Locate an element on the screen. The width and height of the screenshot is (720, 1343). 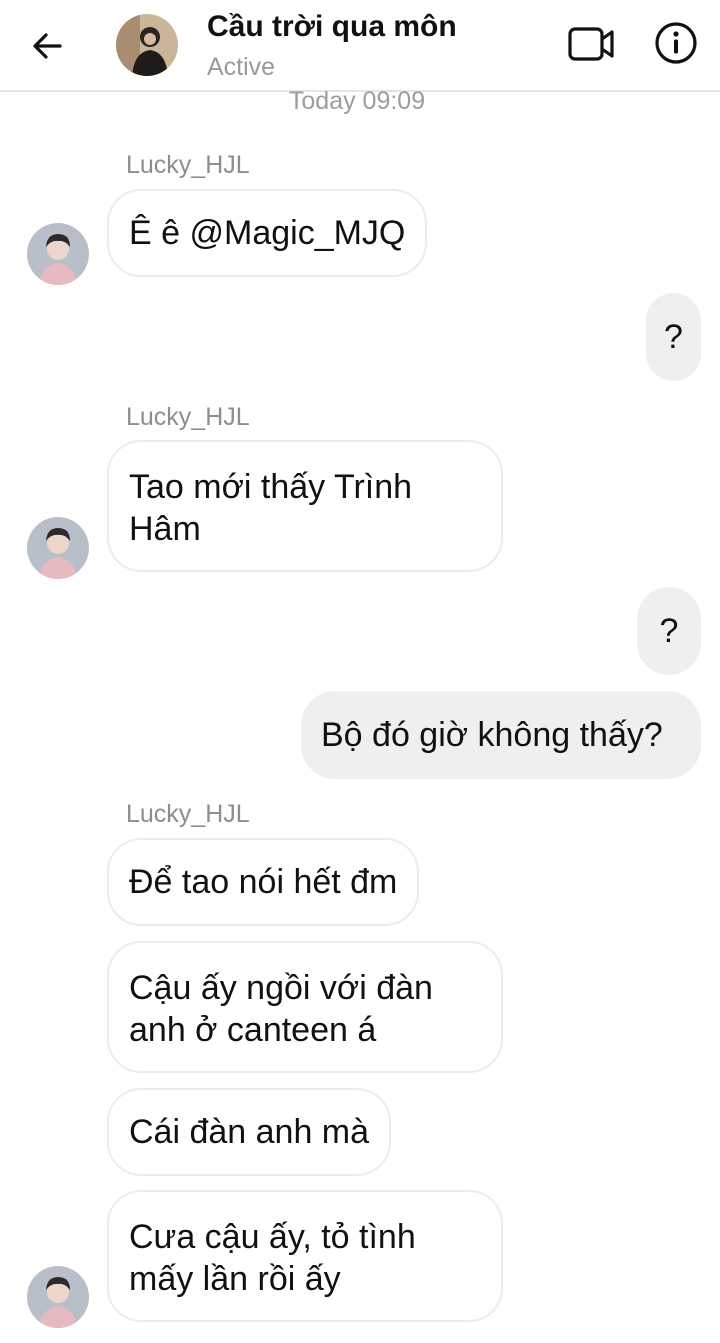
back-button is located at coordinates (48, 46).